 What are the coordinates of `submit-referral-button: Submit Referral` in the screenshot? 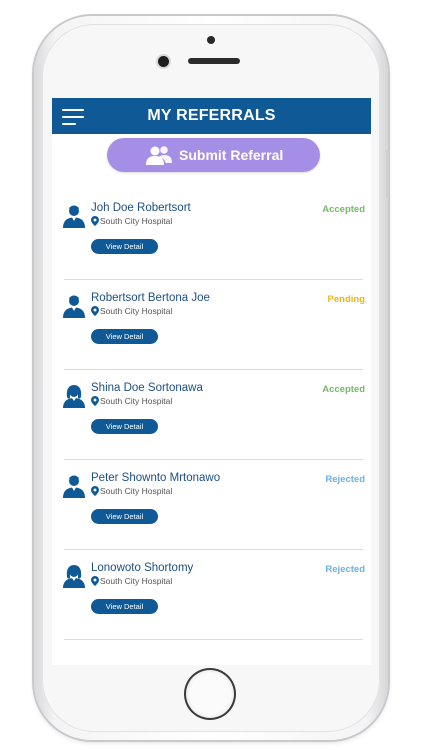 It's located at (213, 155).